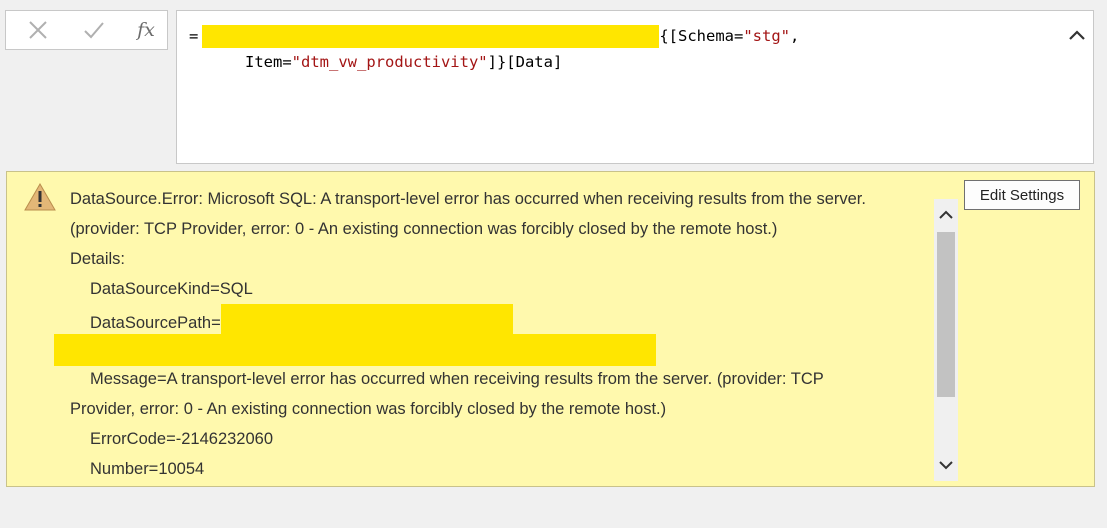 This screenshot has width=1107, height=528. I want to click on error-details-heading: Details:, so click(98, 259).